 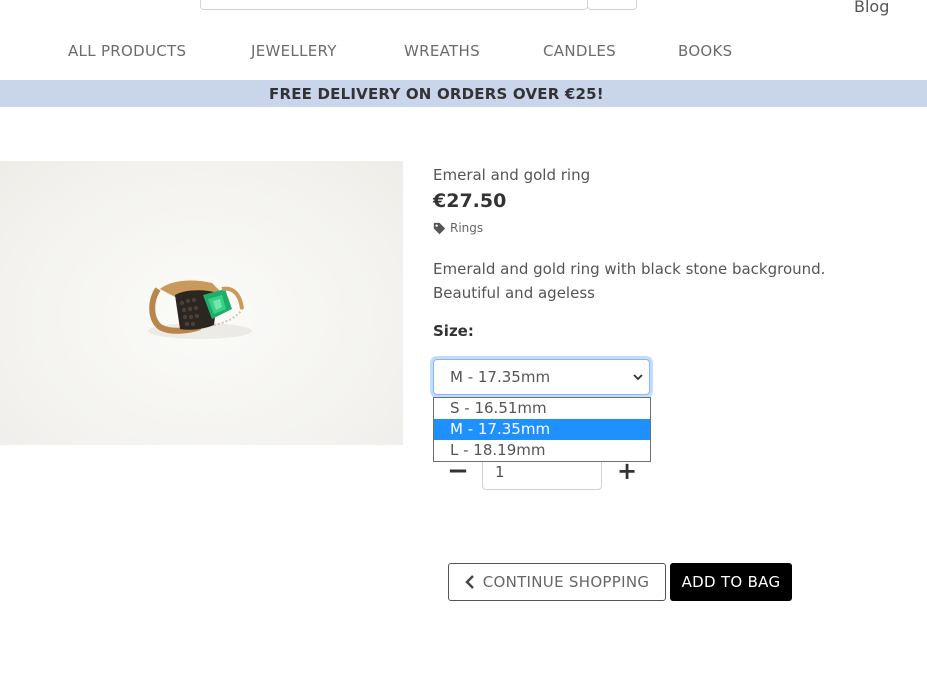 I want to click on size-select: M - 17.35mm, so click(x=541, y=377).